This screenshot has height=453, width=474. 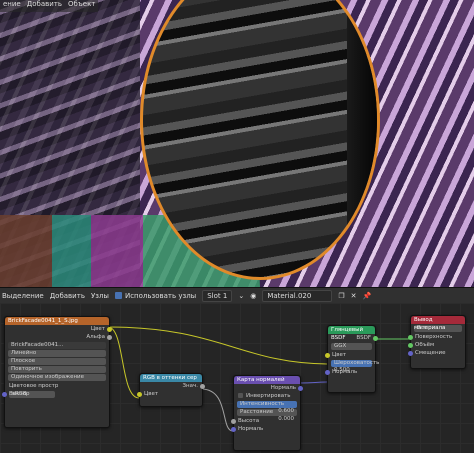 What do you see at coordinates (81, 6) in the screenshot?
I see `menu-object: Объект` at bounding box center [81, 6].